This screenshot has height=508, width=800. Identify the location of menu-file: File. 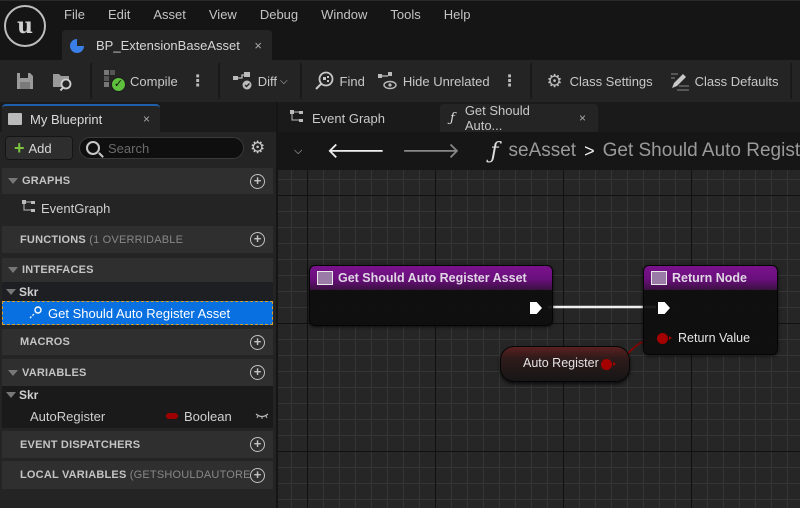
(74, 15).